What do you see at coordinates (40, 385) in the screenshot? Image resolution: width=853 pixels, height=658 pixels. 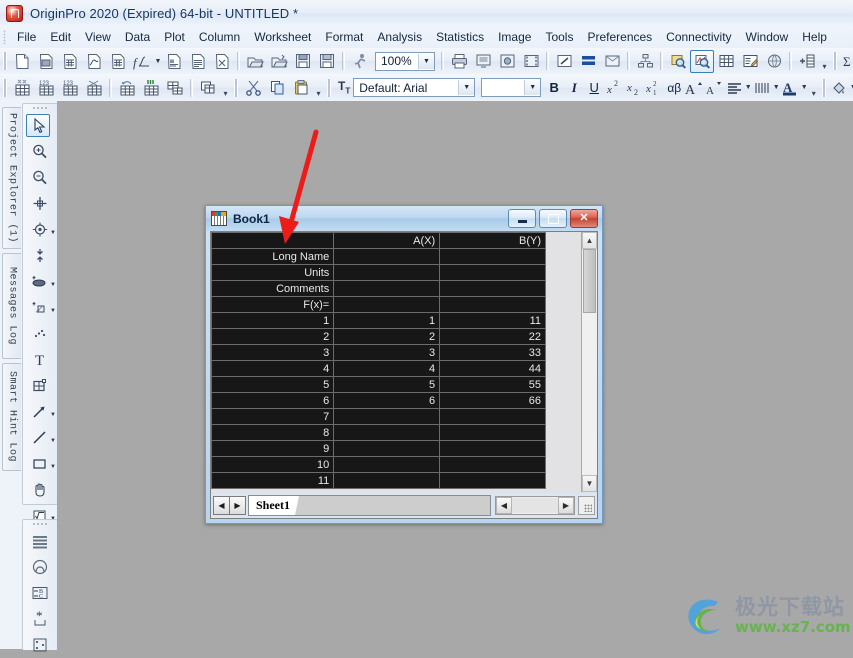 I see `rectangle-region-icon` at bounding box center [40, 385].